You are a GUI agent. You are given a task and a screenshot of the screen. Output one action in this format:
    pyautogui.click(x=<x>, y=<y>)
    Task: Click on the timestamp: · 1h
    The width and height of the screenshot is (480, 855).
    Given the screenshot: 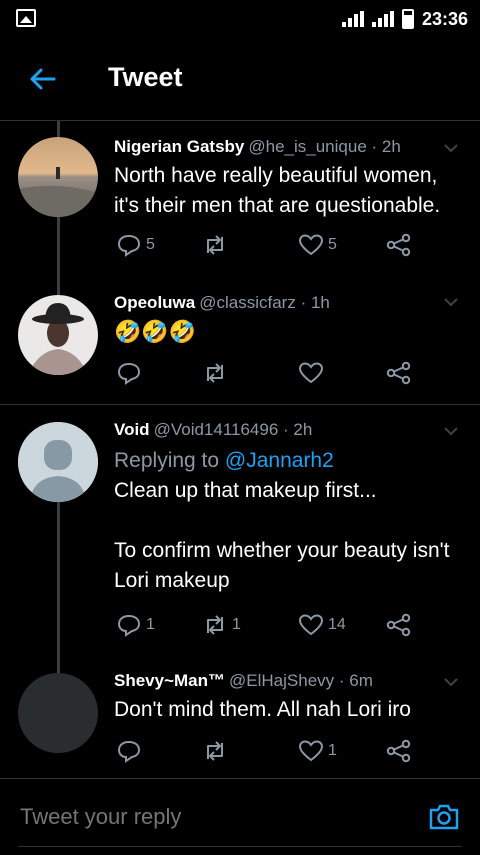 What is the action you would take?
    pyautogui.click(x=315, y=302)
    